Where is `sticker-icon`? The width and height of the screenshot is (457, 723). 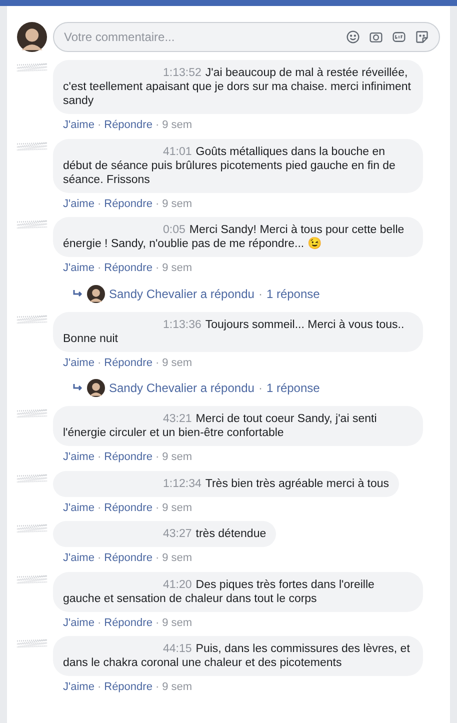 sticker-icon is located at coordinates (422, 37).